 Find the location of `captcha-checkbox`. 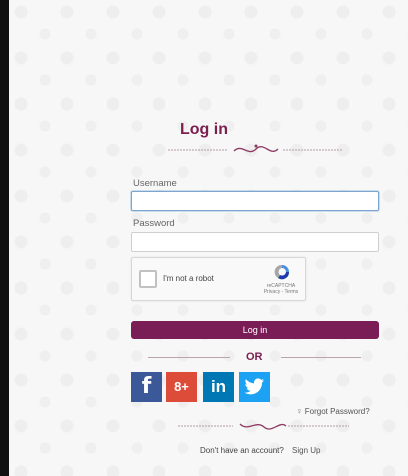

captcha-checkbox is located at coordinates (148, 279).